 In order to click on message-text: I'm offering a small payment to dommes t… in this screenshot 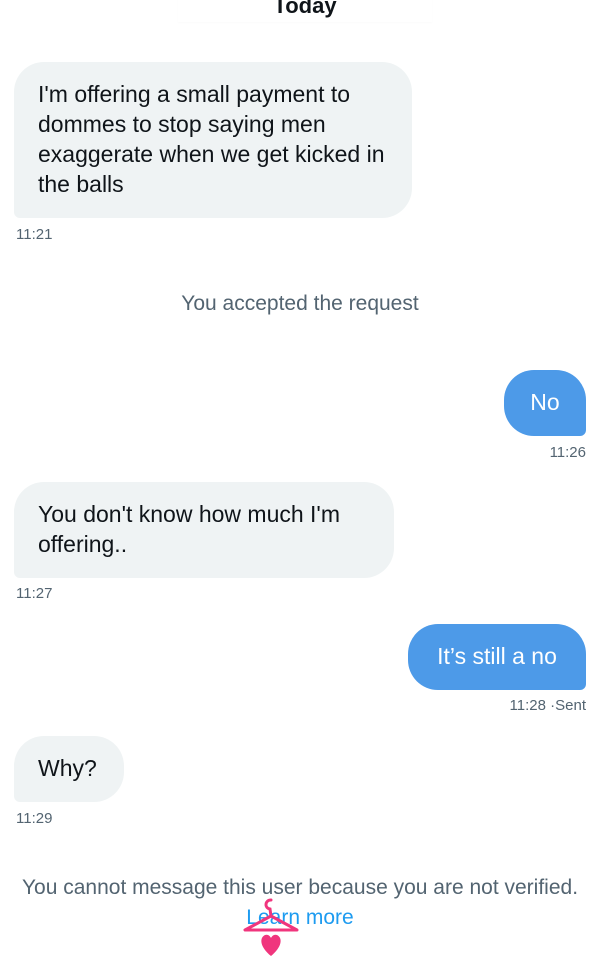, I will do `click(211, 139)`.